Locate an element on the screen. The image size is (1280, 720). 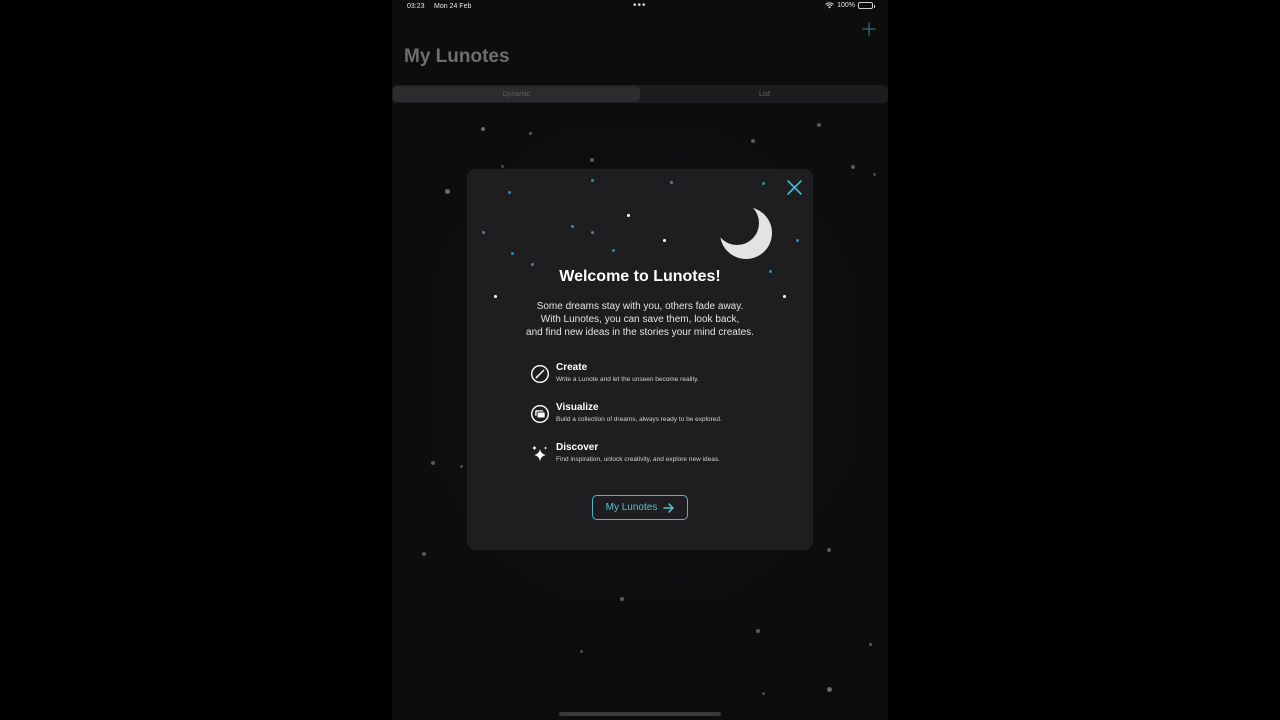
feature-title: Discover is located at coordinates (577, 447).